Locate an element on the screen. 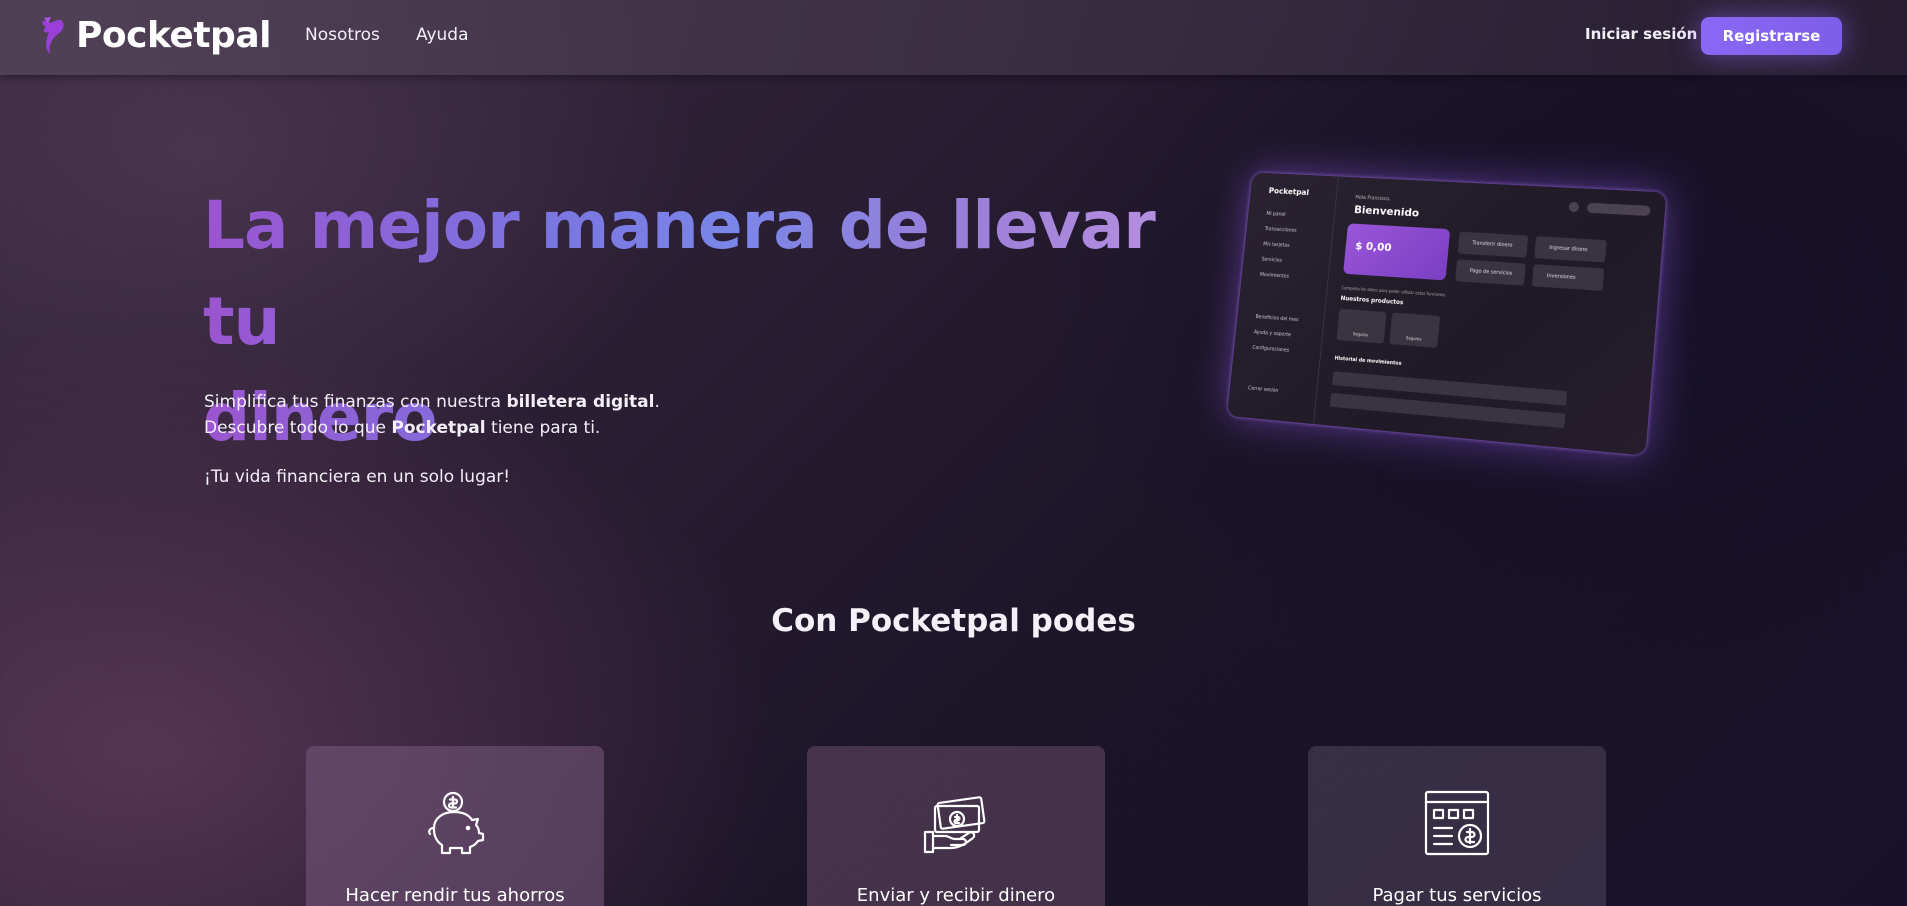 The width and height of the screenshot is (1907, 906). mockup-greeting: Hola Francisco, is located at coordinates (1373, 198).